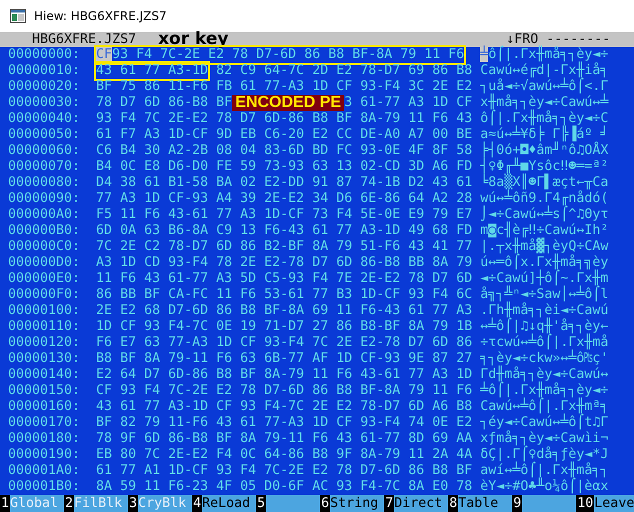  Describe the element at coordinates (44, 471) in the screenshot. I see `offset-label: 000001A0:` at that location.